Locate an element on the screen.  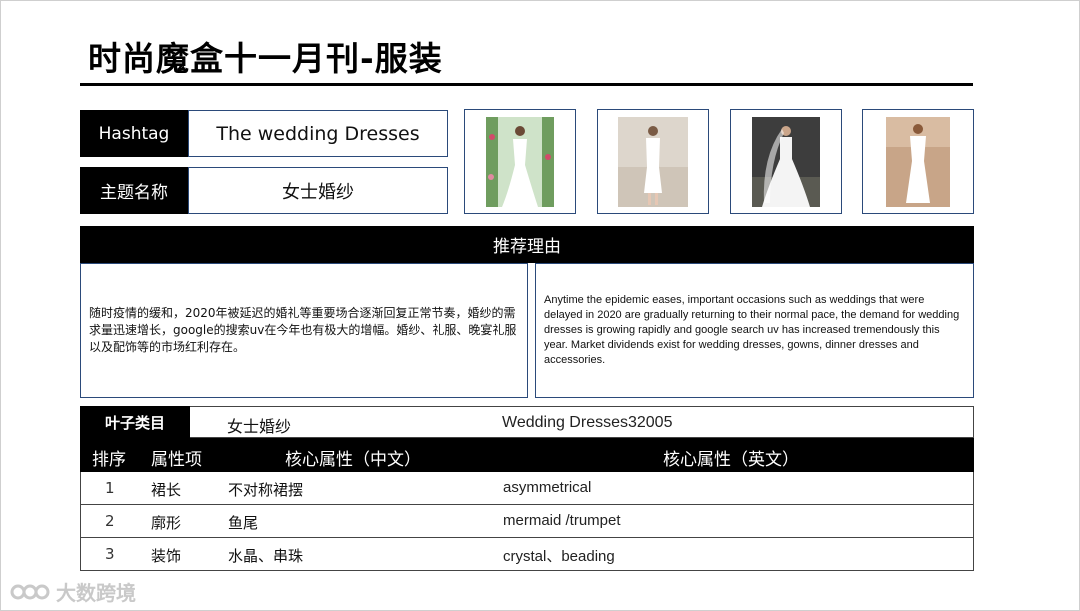
row-rank: 3 is located at coordinates (110, 554).